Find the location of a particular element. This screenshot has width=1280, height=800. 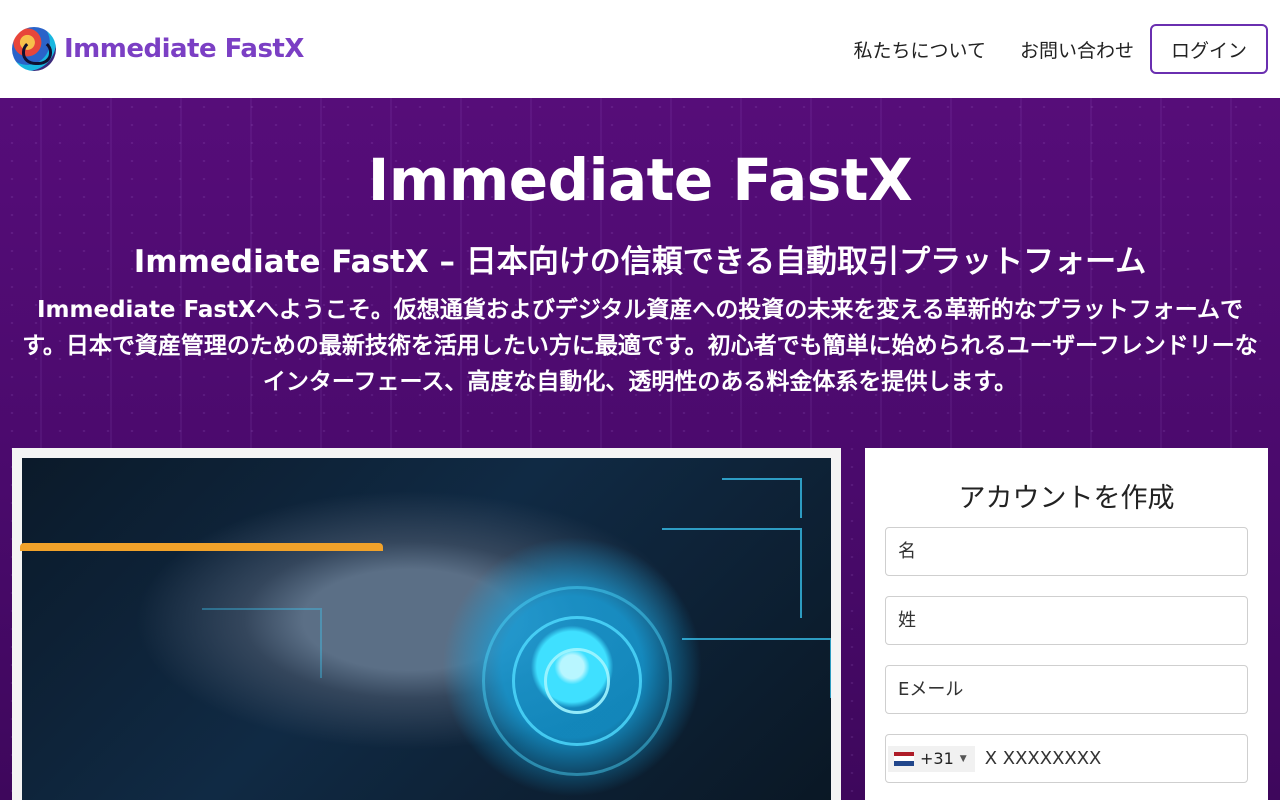

site-header: Immediate FastX 私たちについて お問い合わせ ログイン is located at coordinates (640, 49).